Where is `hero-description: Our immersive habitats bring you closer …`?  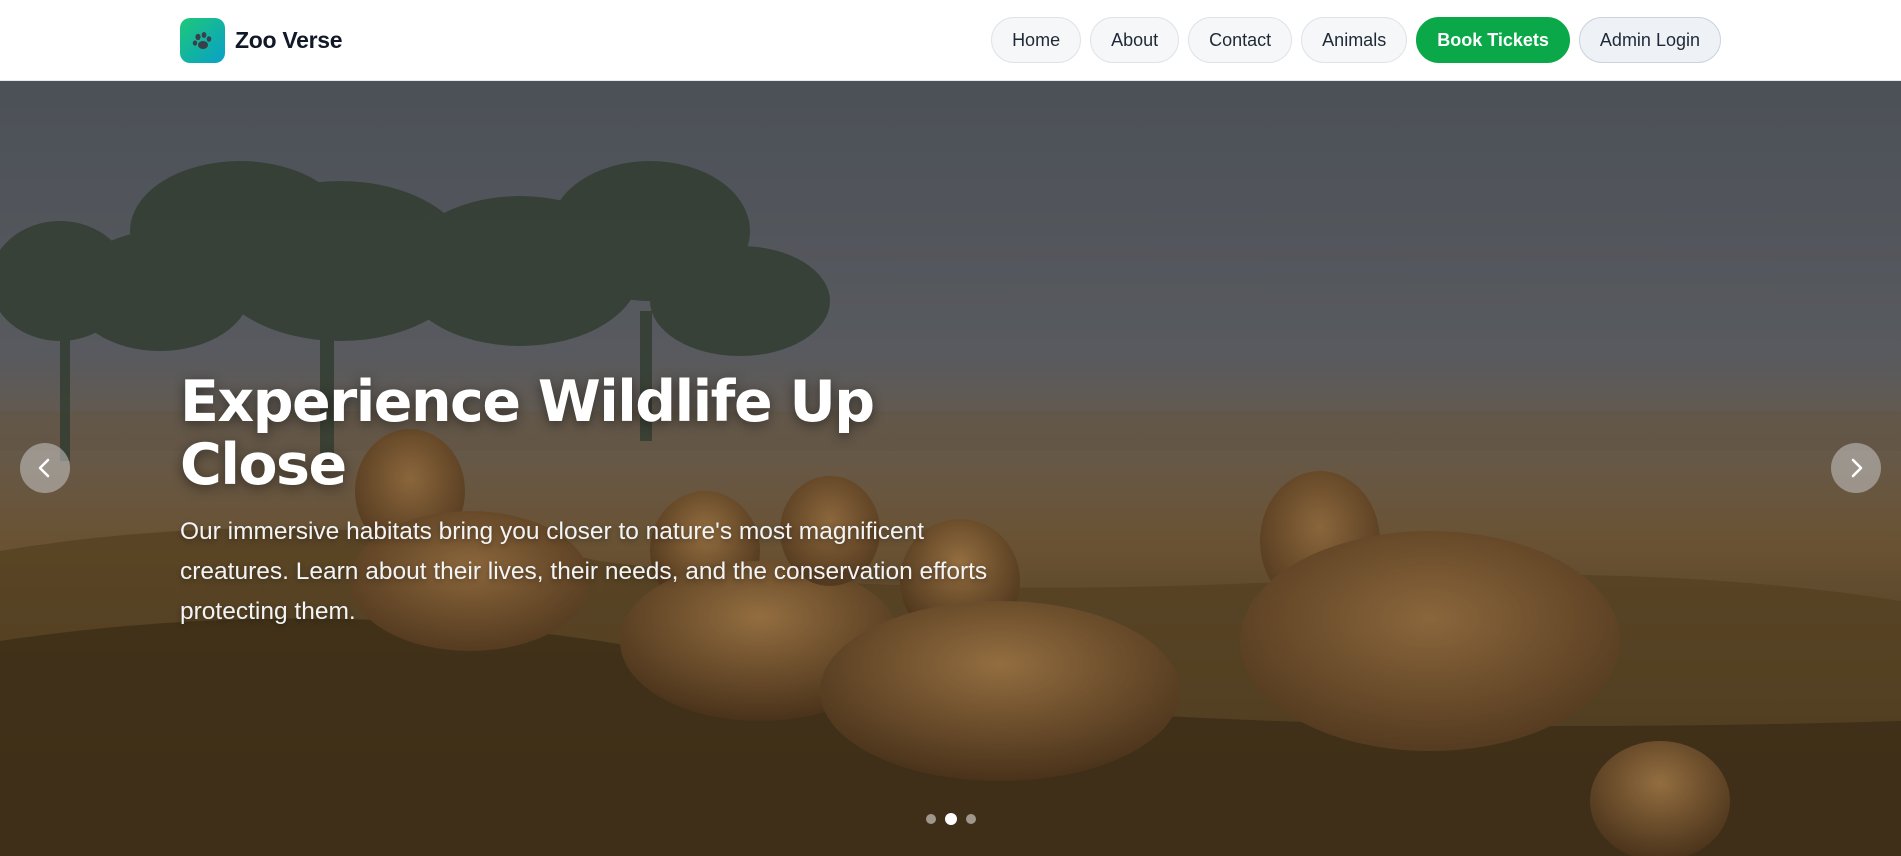
hero-description: Our immersive habitats bring you closer … is located at coordinates (584, 572).